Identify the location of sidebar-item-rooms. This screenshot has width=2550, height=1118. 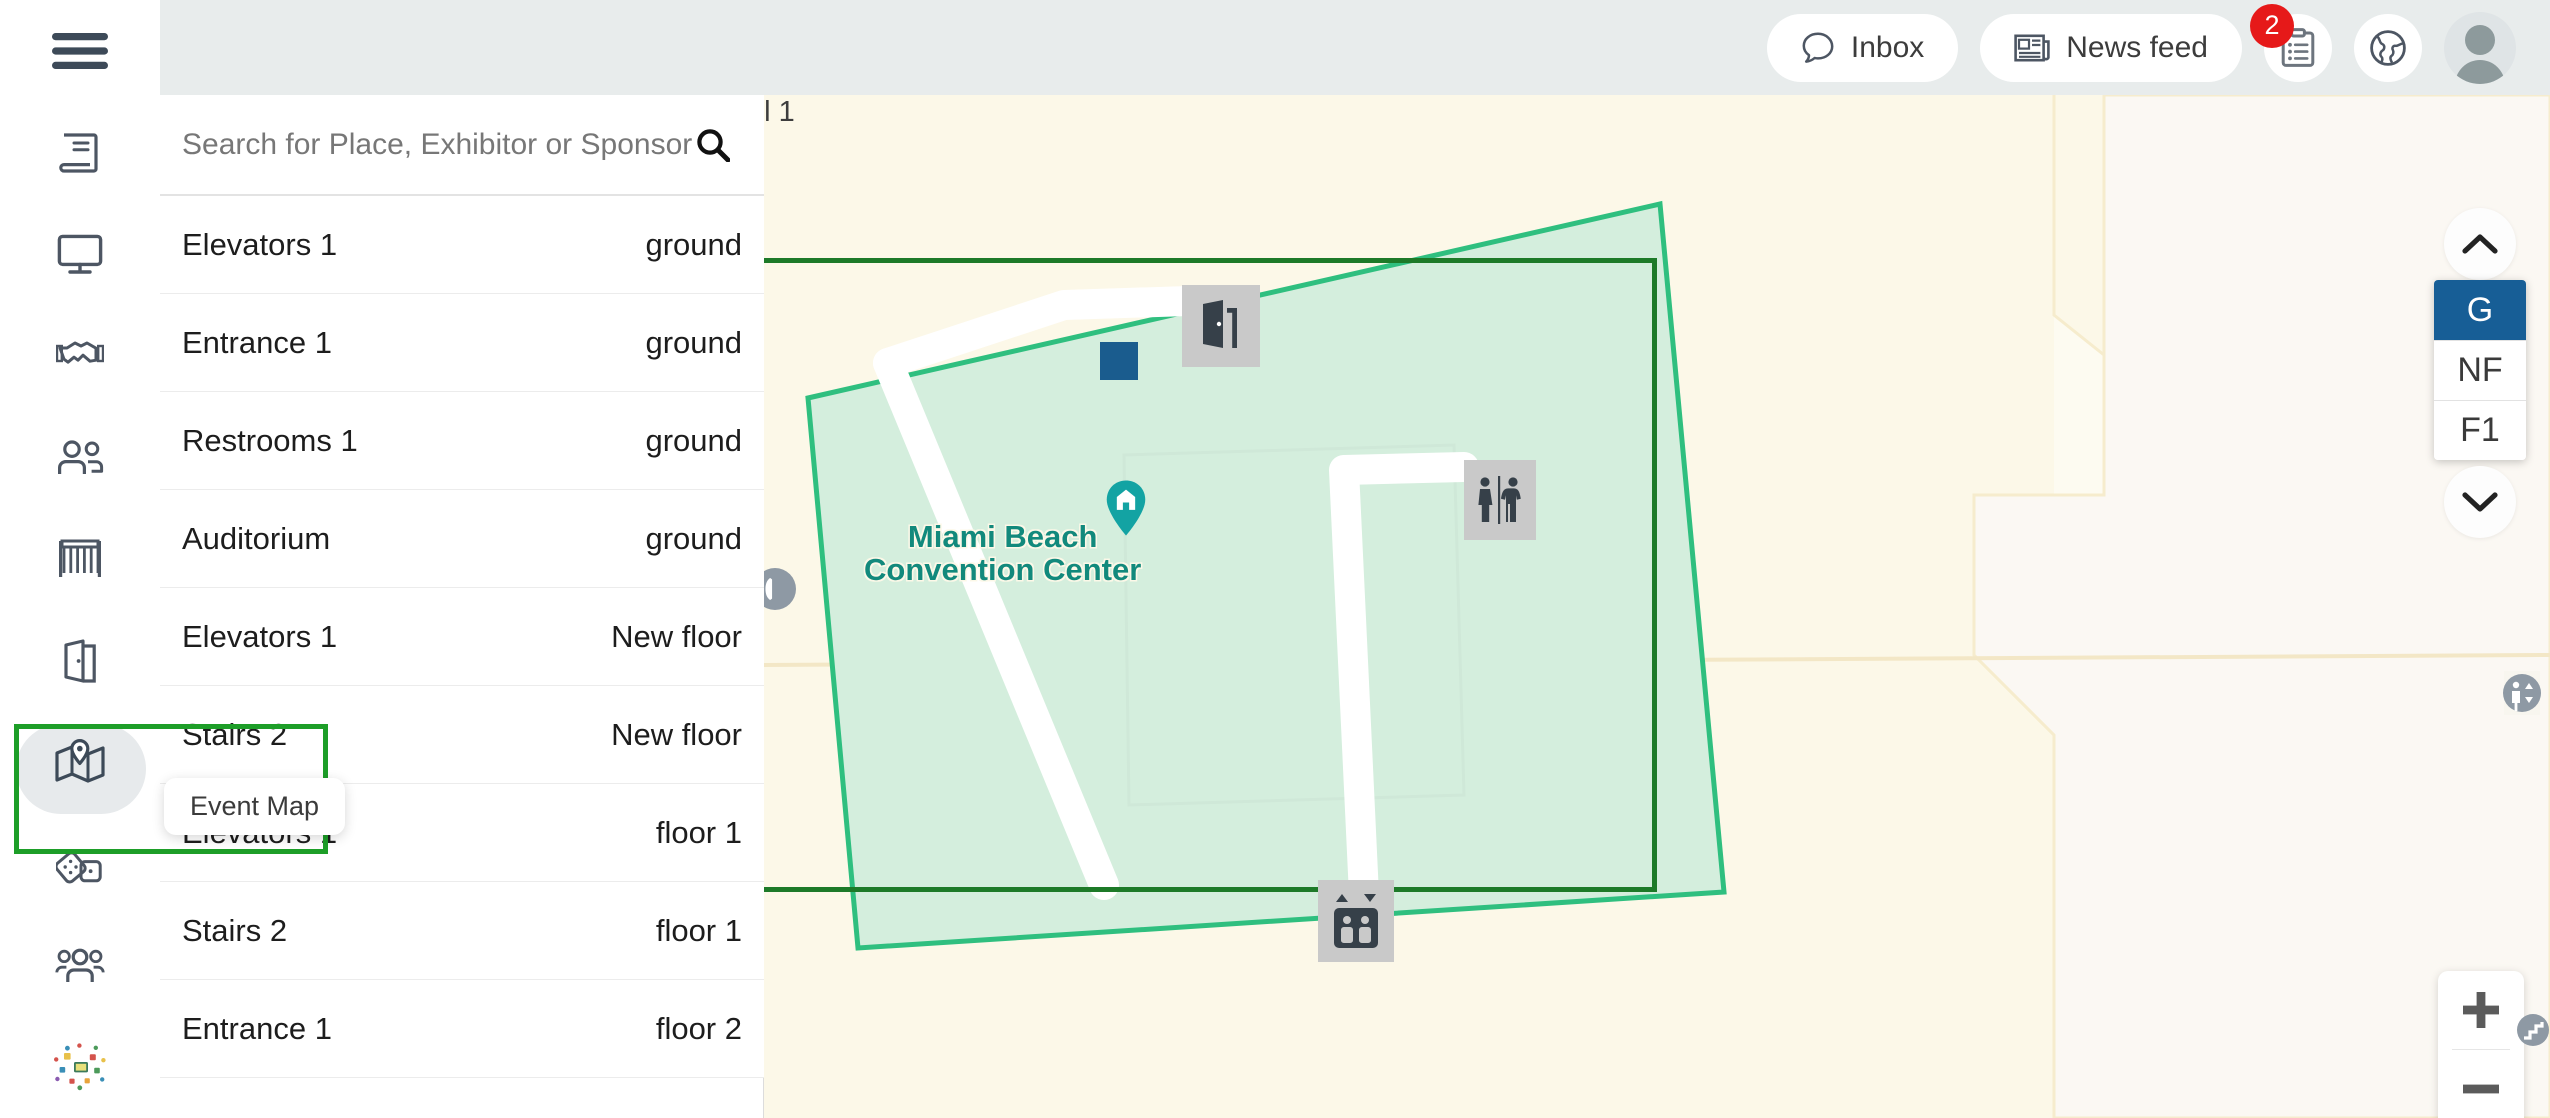
(80, 661).